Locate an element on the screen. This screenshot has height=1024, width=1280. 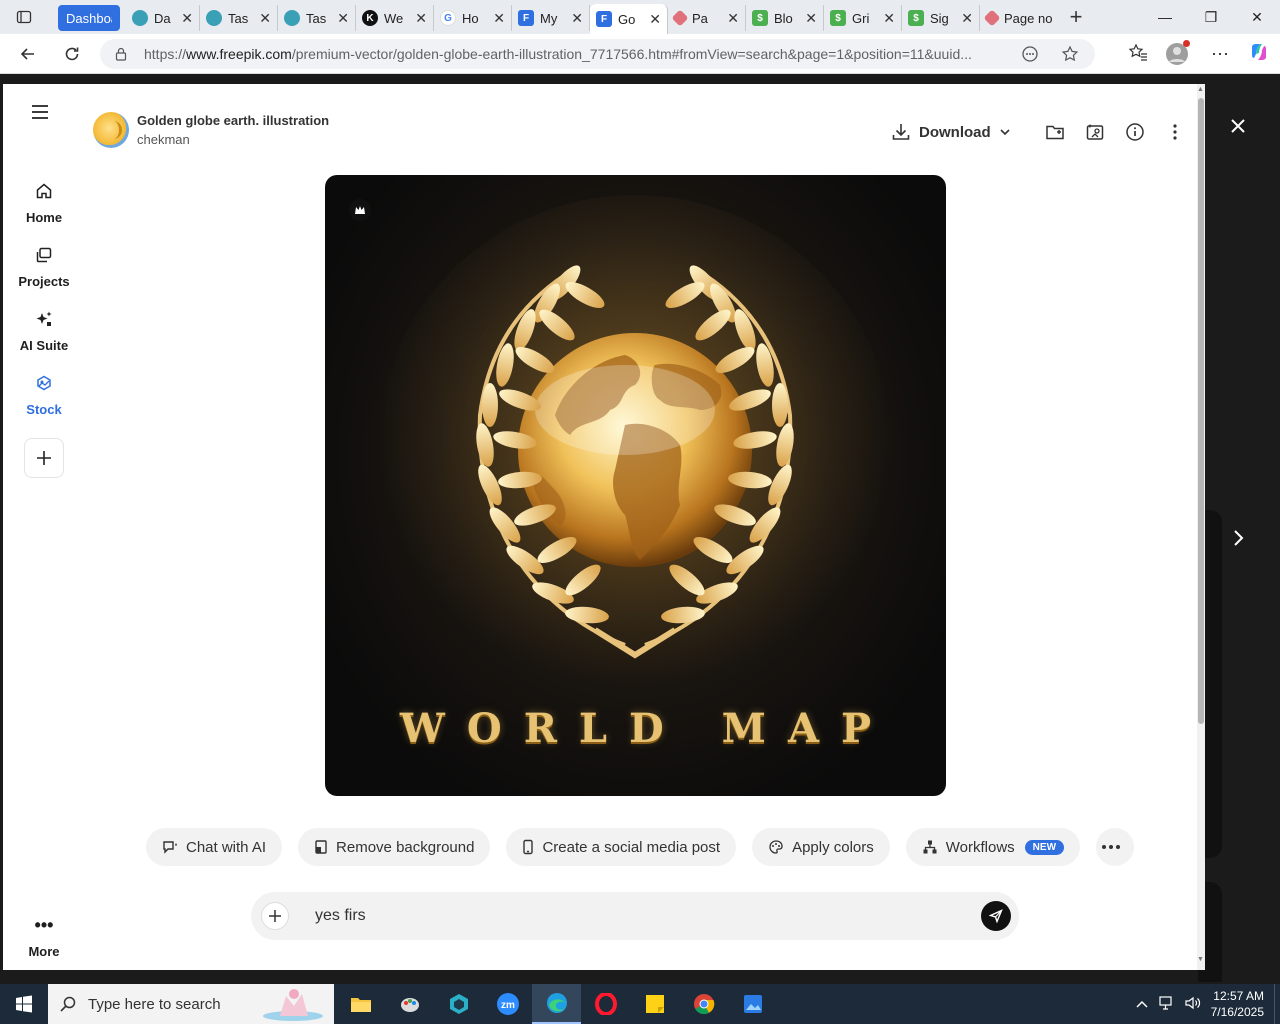
download-button: Download is located at coordinates (951, 132).